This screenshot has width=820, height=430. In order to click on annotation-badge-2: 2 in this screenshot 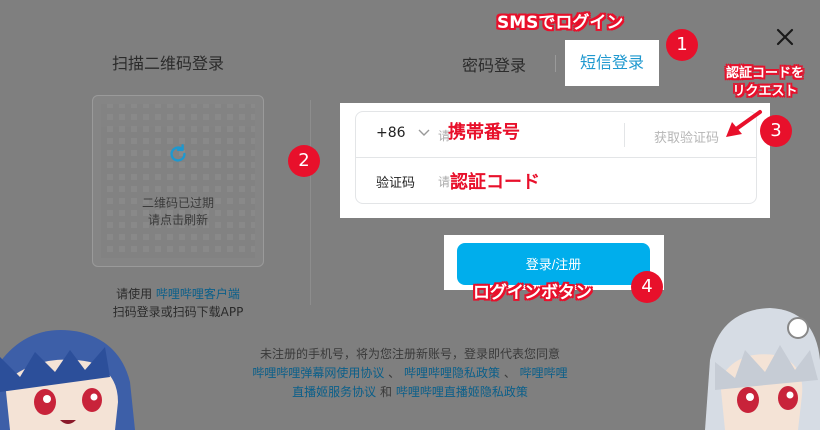, I will do `click(304, 161)`.